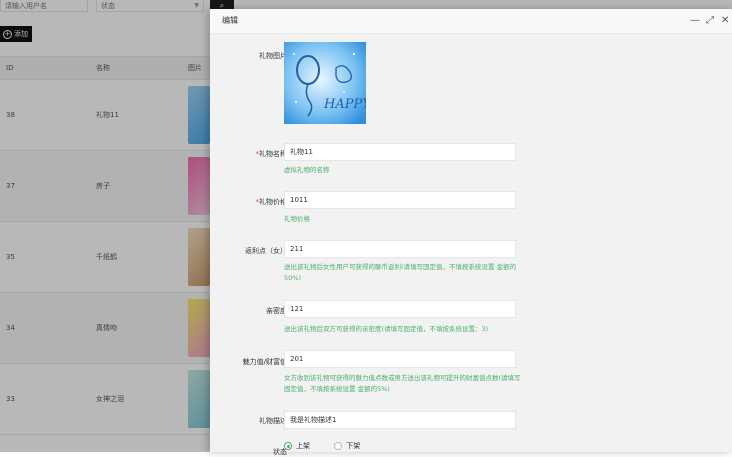 The image size is (732, 457). I want to click on status-off-option: 下架, so click(347, 446).